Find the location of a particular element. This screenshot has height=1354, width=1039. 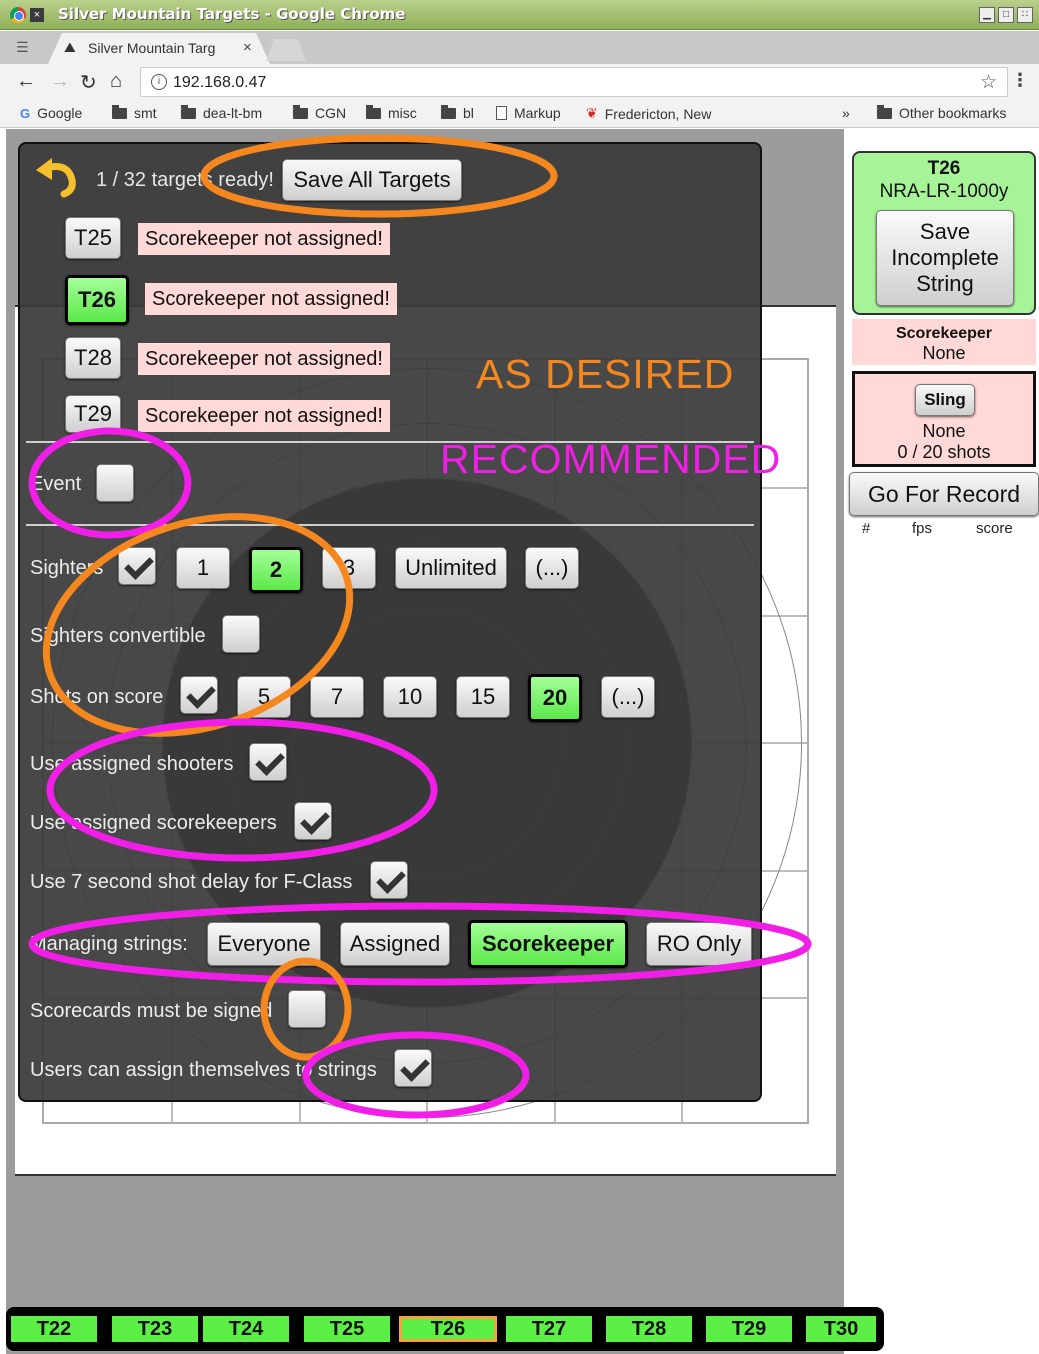

target-tab-t28: T28 is located at coordinates (649, 1329).